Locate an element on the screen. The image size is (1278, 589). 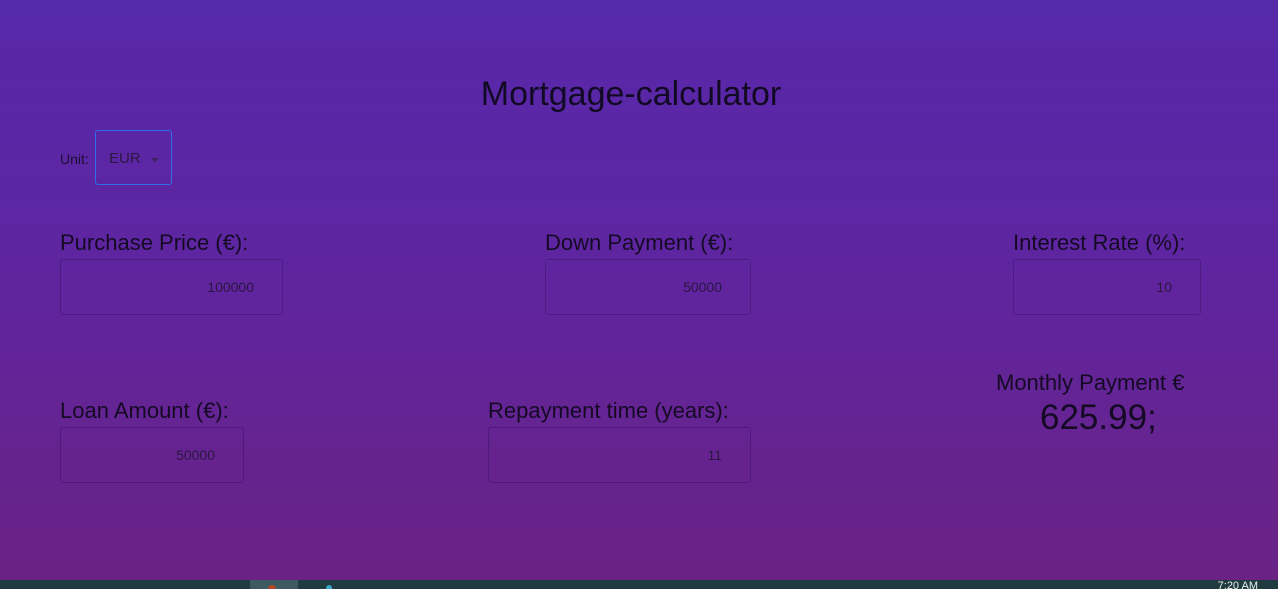
unit-select: EUR is located at coordinates (133, 157).